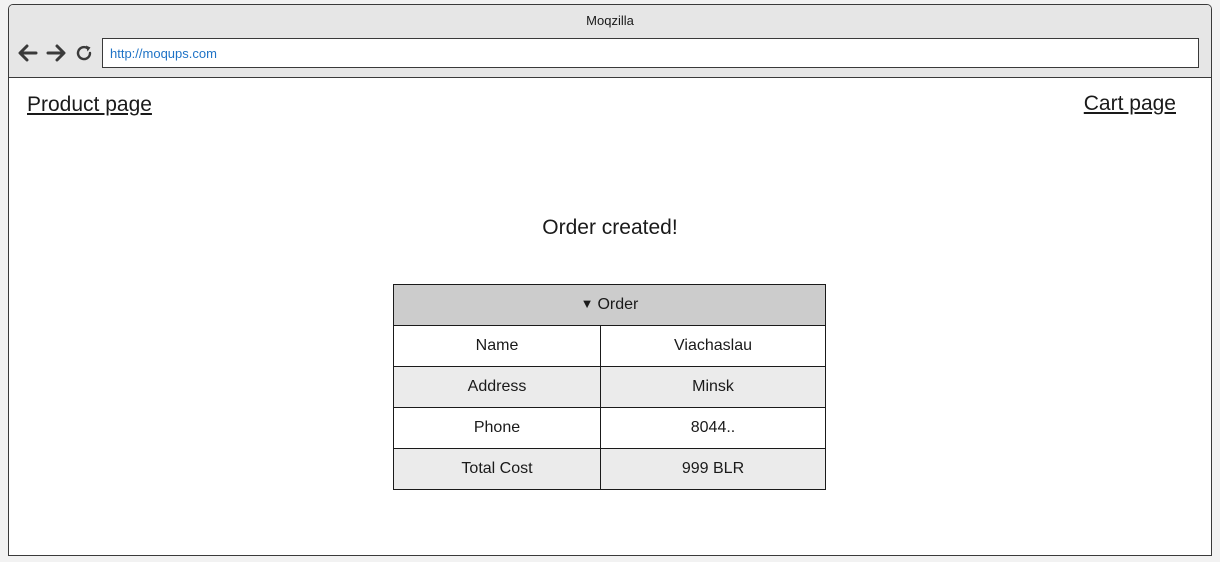 The image size is (1220, 562). I want to click on order-table-header: ▼ Order, so click(609, 305).